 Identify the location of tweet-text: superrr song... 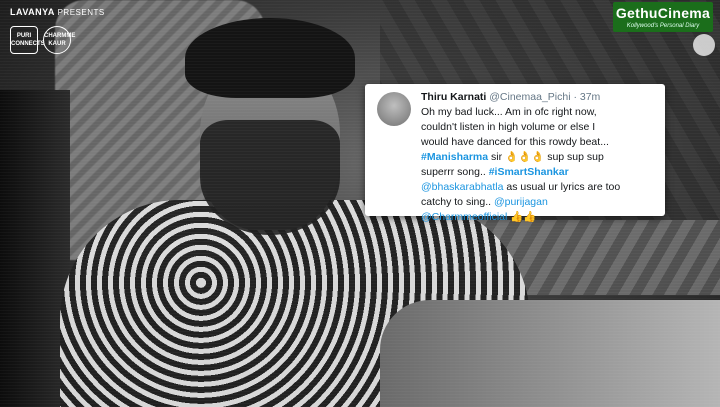
(455, 172).